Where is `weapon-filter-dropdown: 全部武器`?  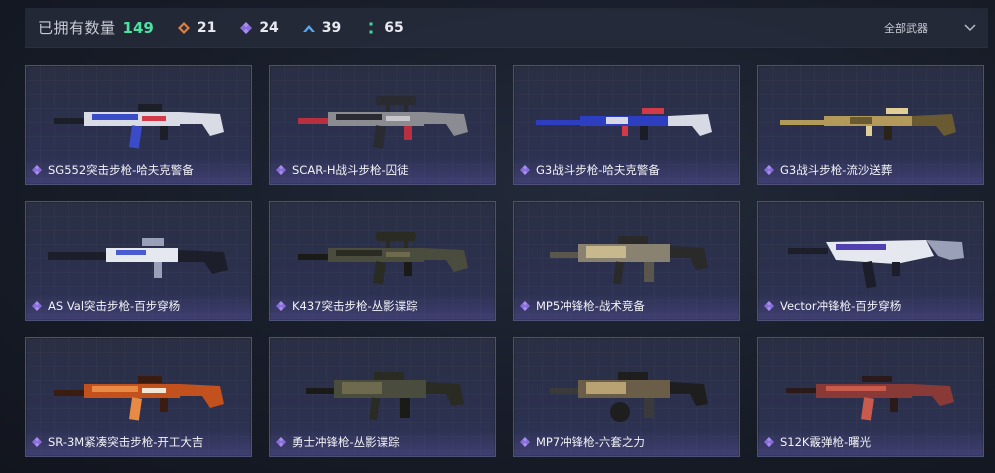 weapon-filter-dropdown: 全部武器 is located at coordinates (930, 28).